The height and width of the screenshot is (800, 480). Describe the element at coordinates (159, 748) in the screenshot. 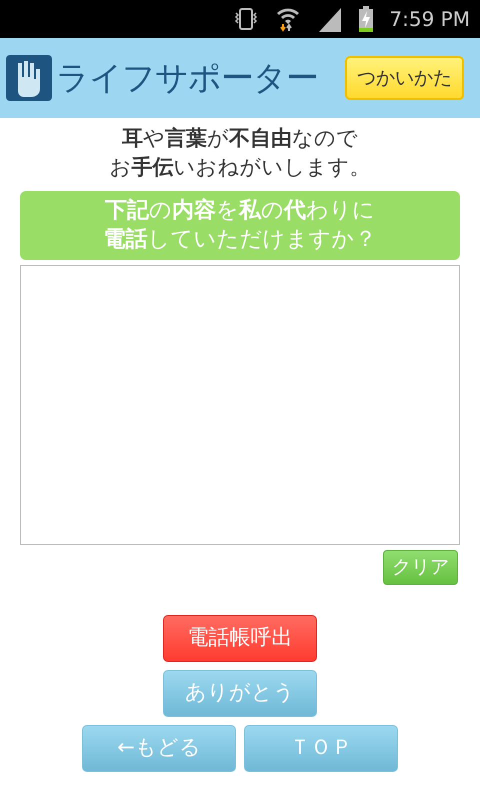

I see `action-button: ←もどる` at that location.